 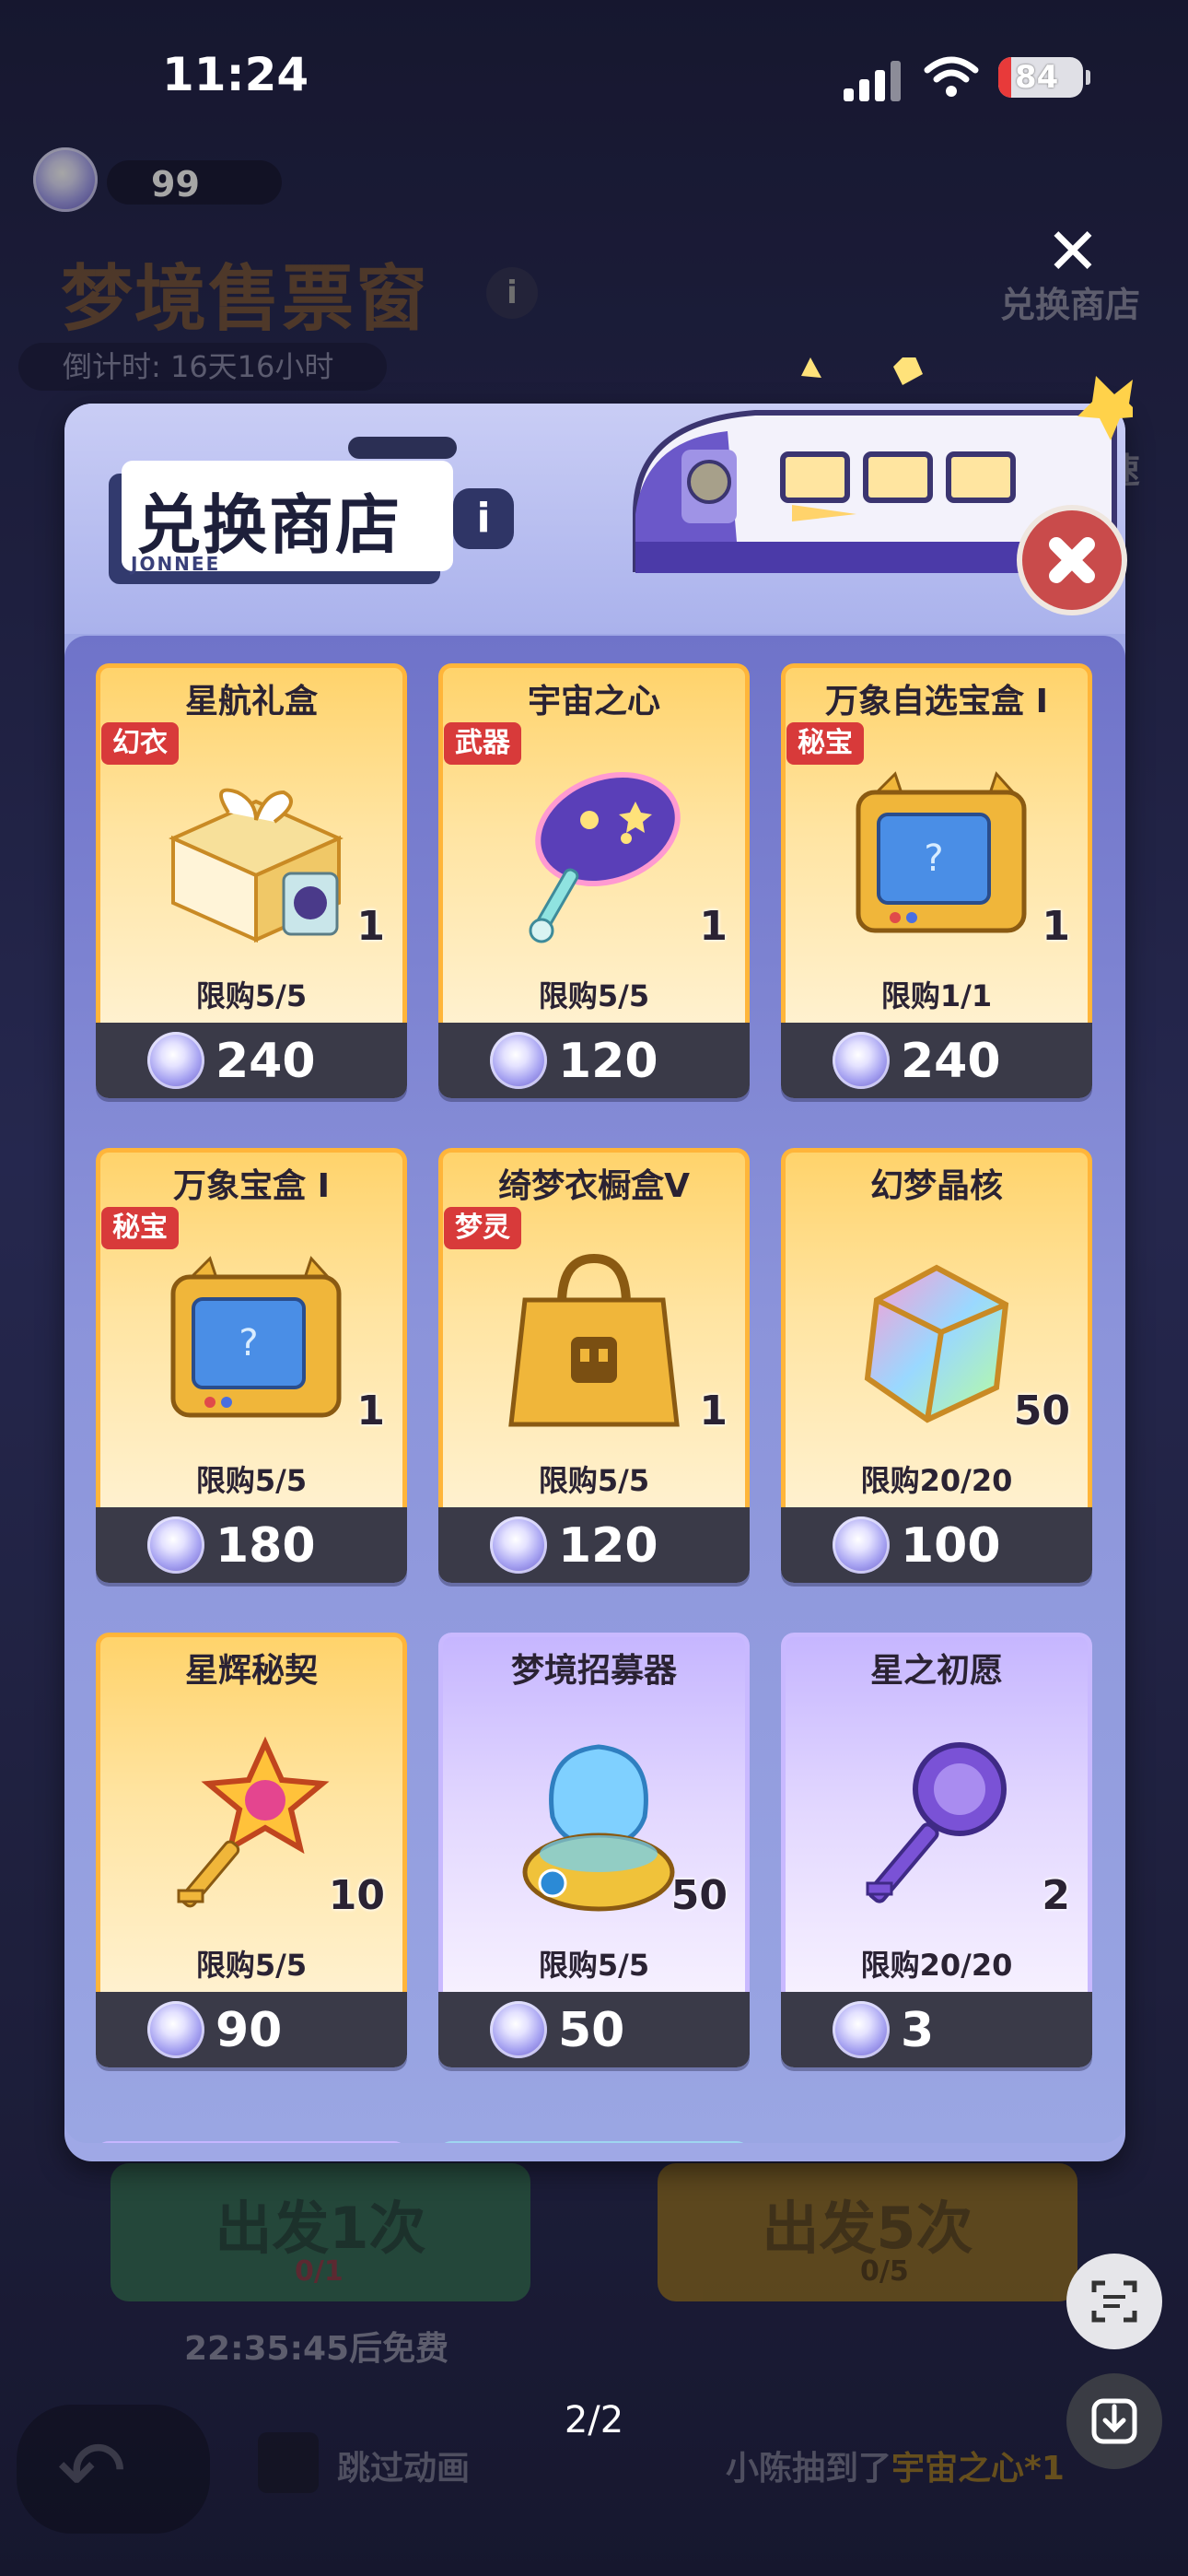 What do you see at coordinates (594, 1186) in the screenshot?
I see `item-name: 绮梦衣橱盒V` at bounding box center [594, 1186].